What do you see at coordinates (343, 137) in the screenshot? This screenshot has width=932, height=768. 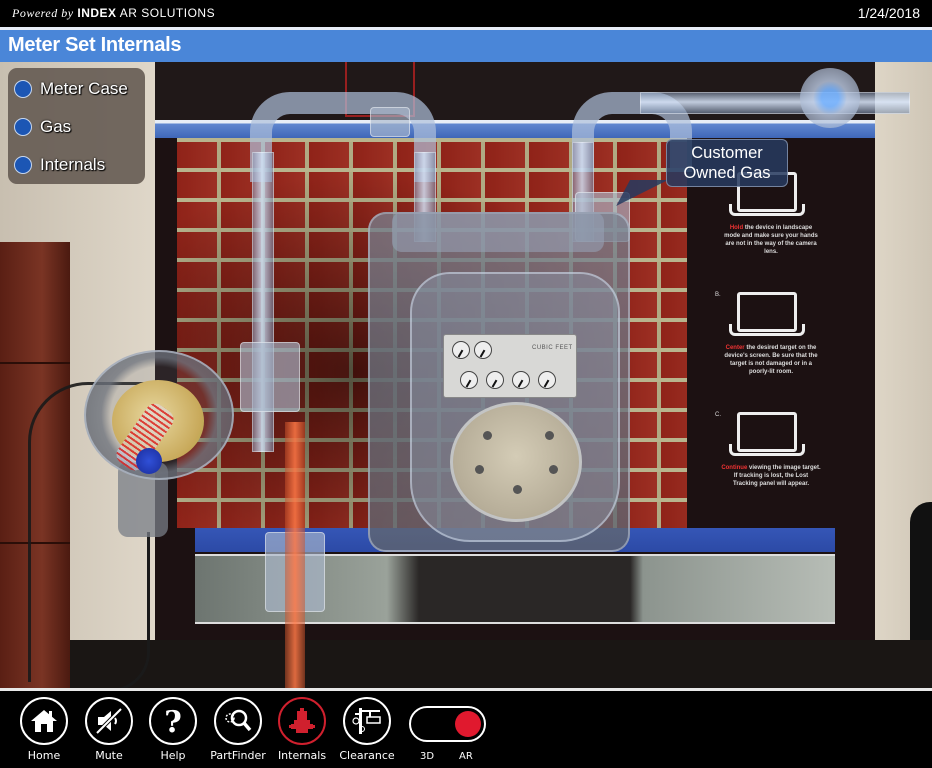 I see `pipe-elbow-left` at bounding box center [343, 137].